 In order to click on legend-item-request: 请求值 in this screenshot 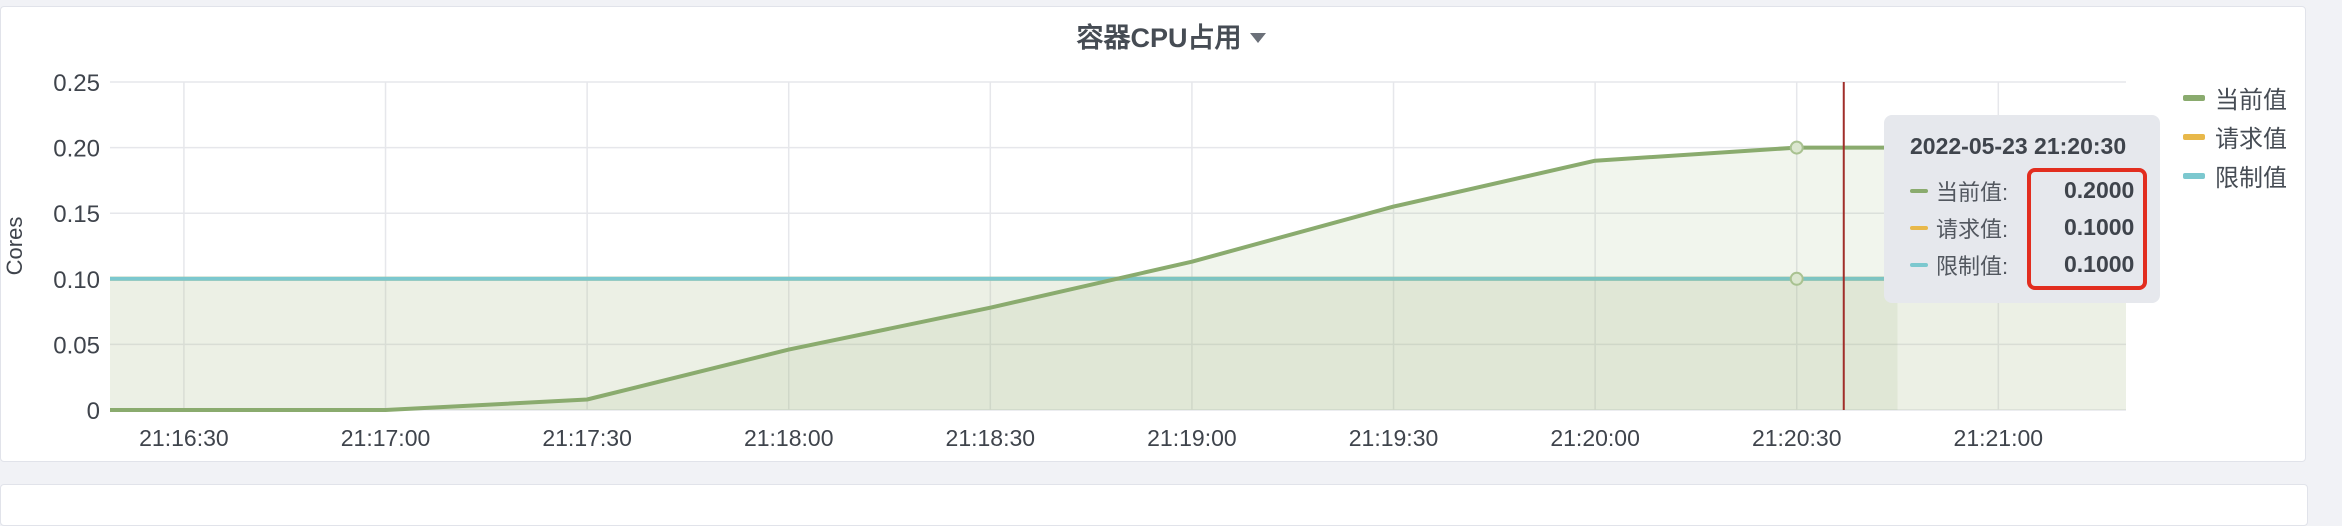, I will do `click(2235, 136)`.